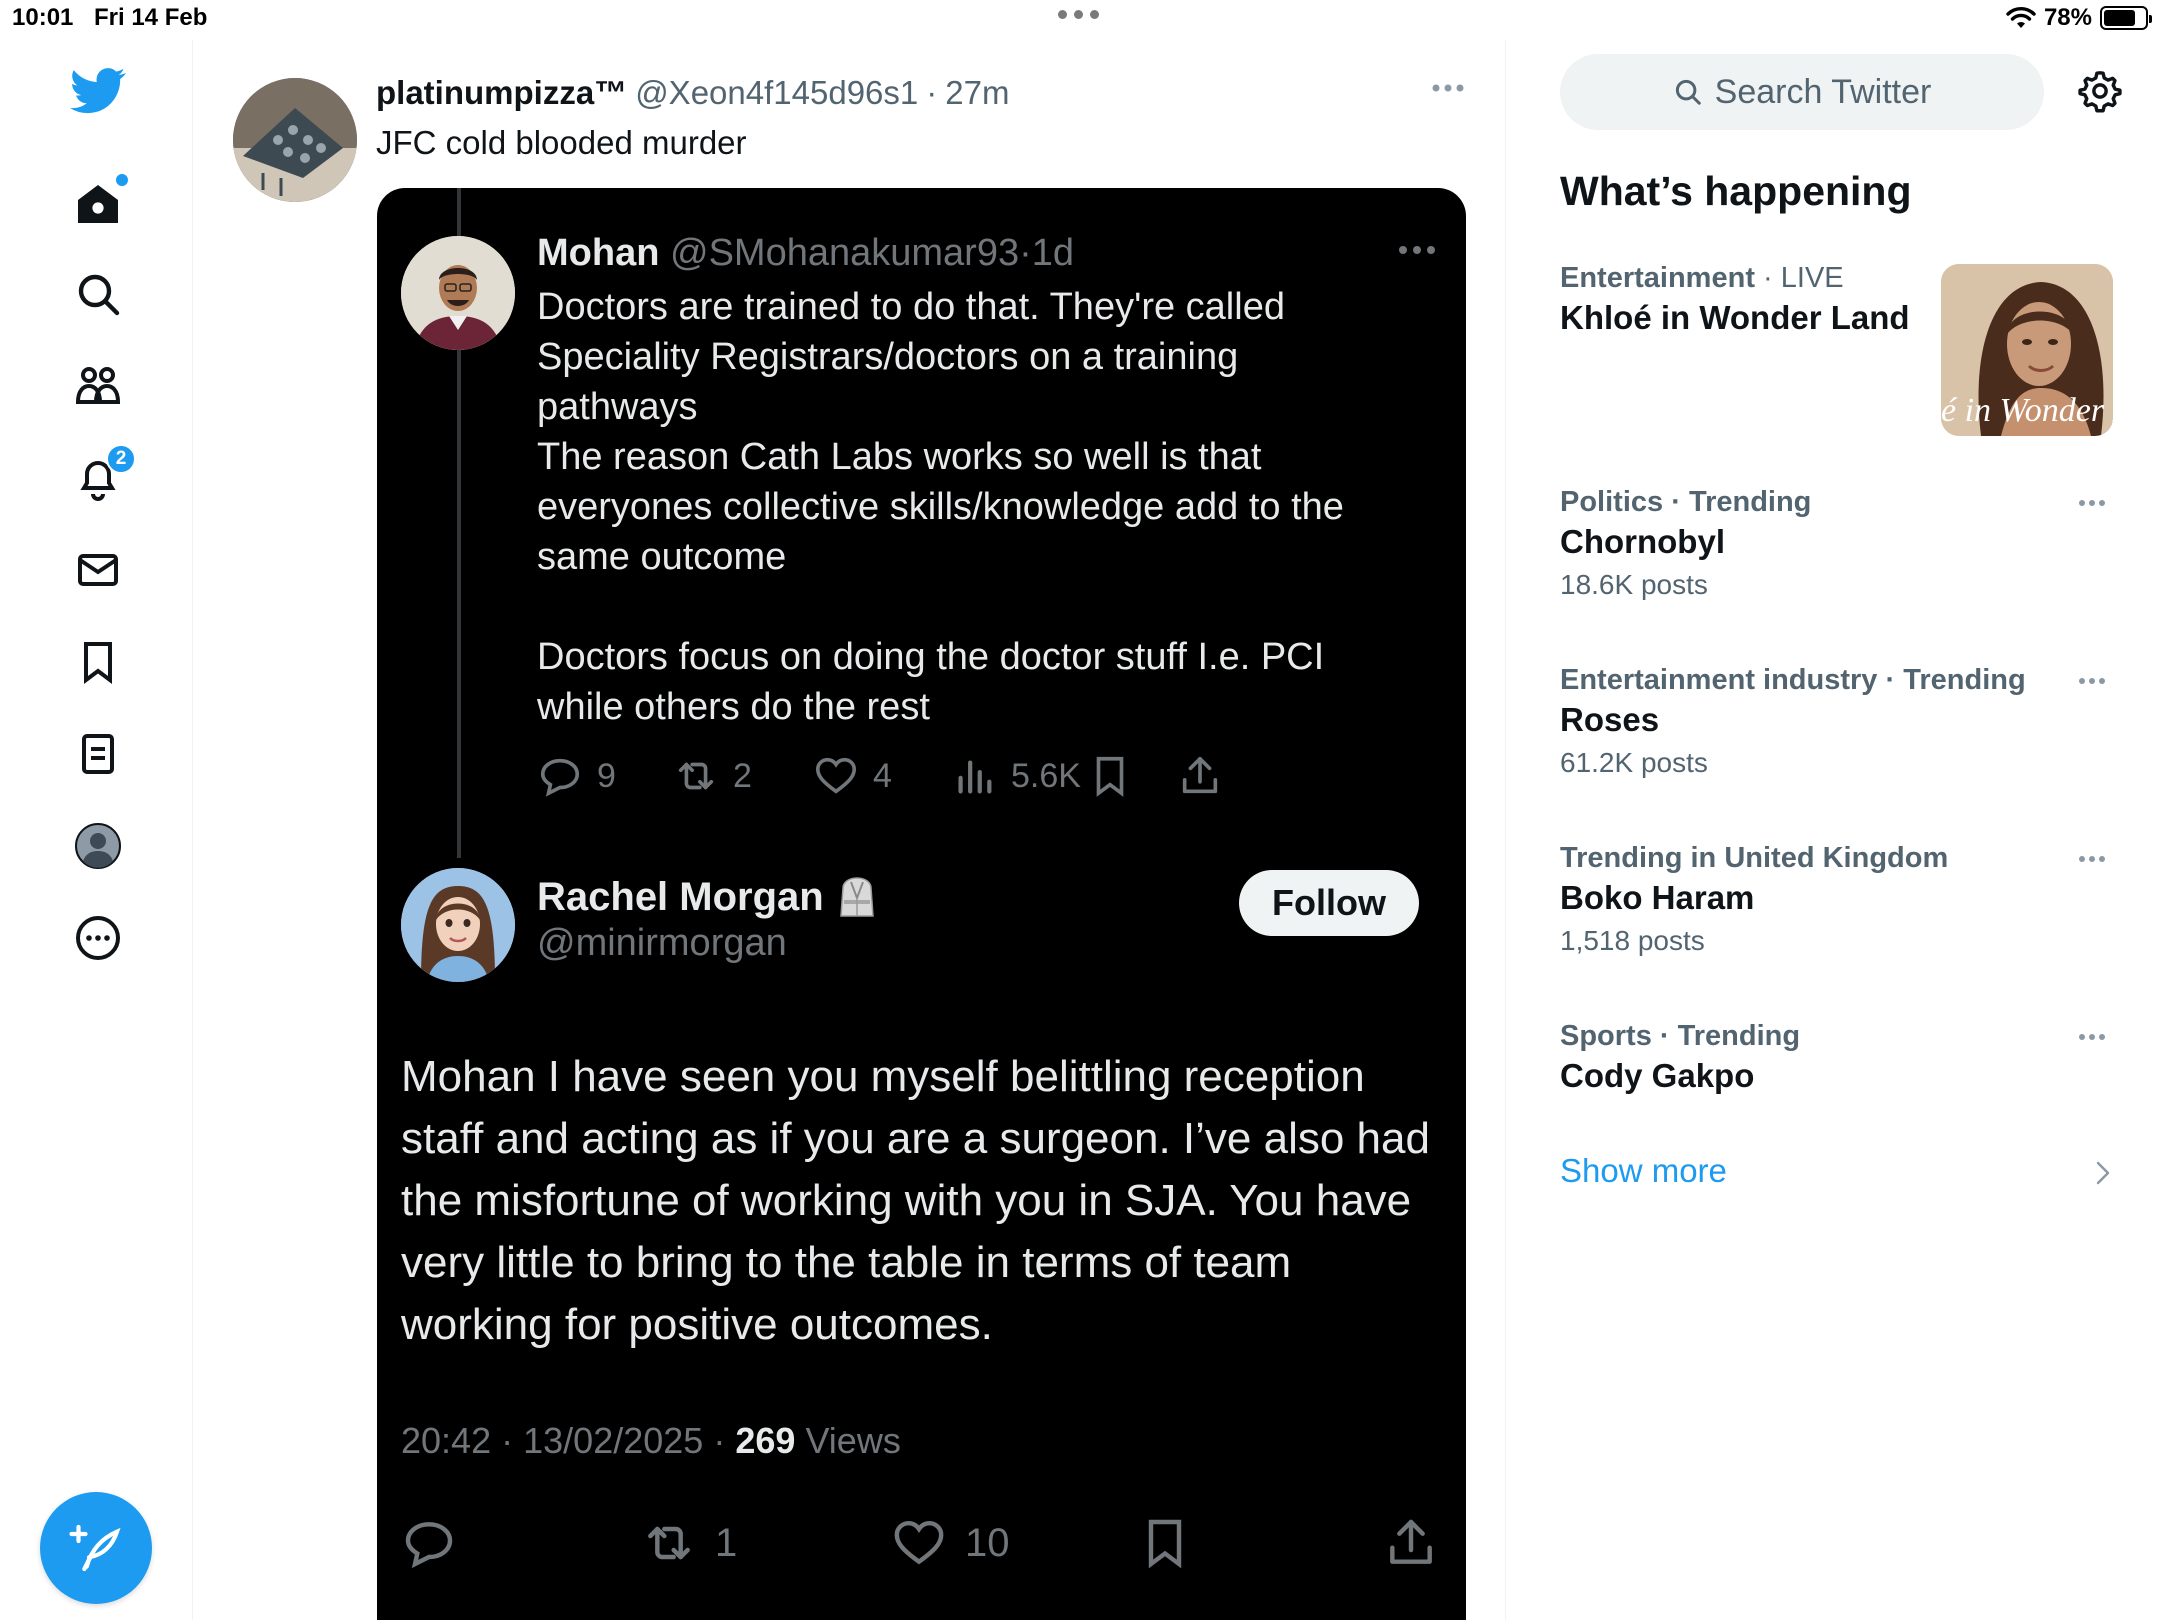 This screenshot has width=2160, height=1620. I want to click on home-icon, so click(98, 204).